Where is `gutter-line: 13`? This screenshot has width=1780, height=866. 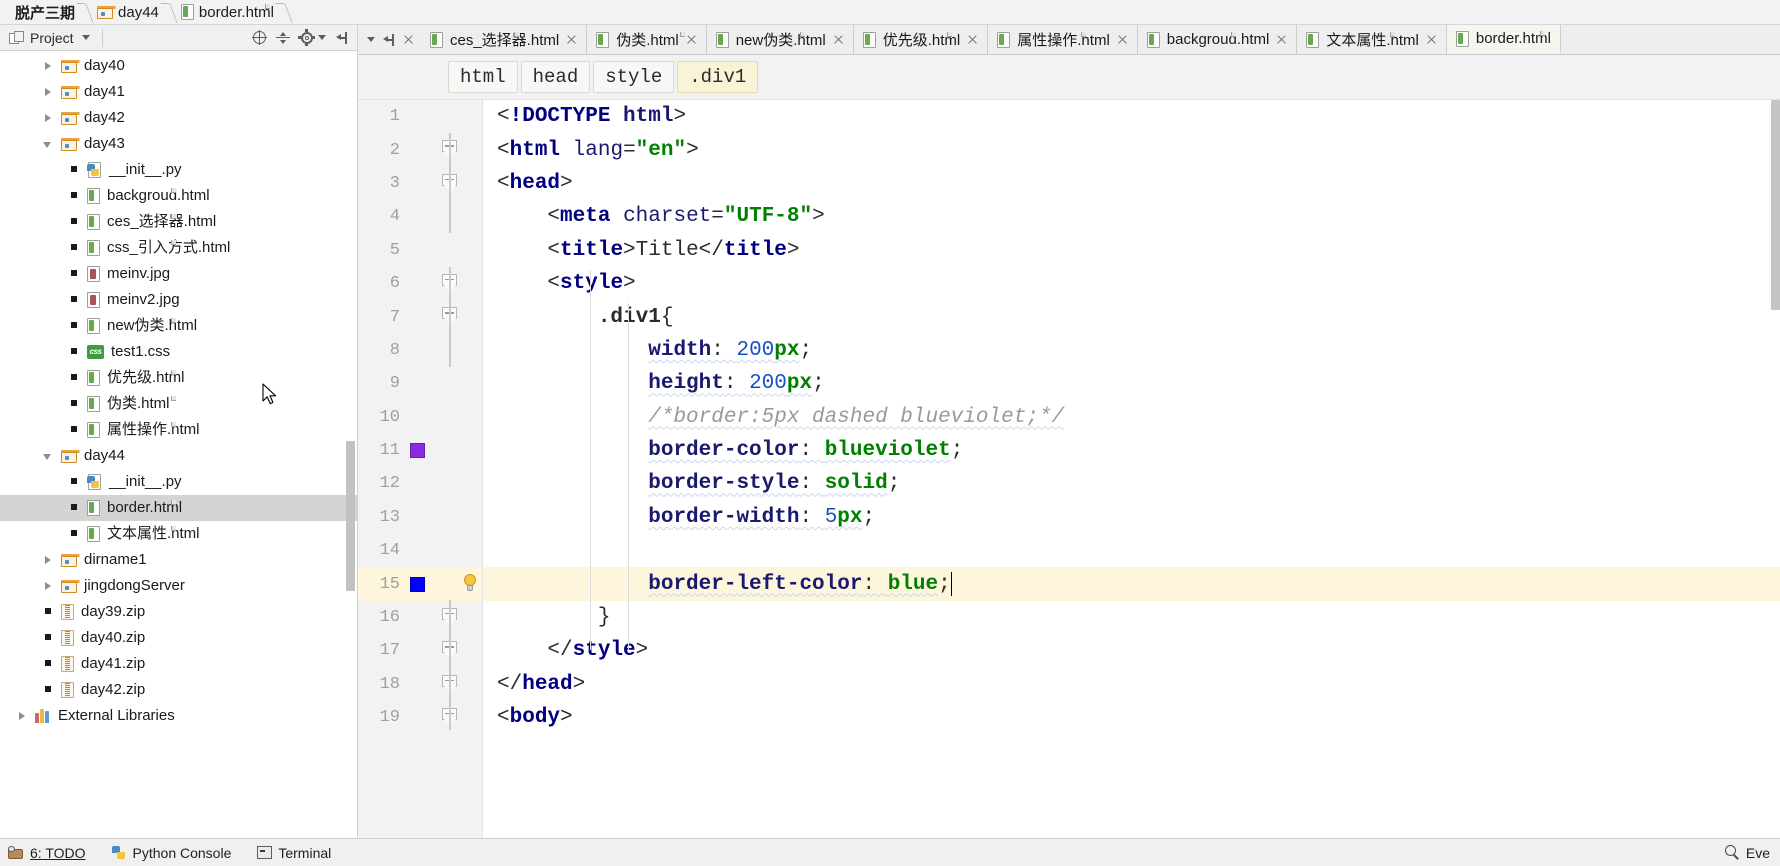 gutter-line: 13 is located at coordinates (420, 517).